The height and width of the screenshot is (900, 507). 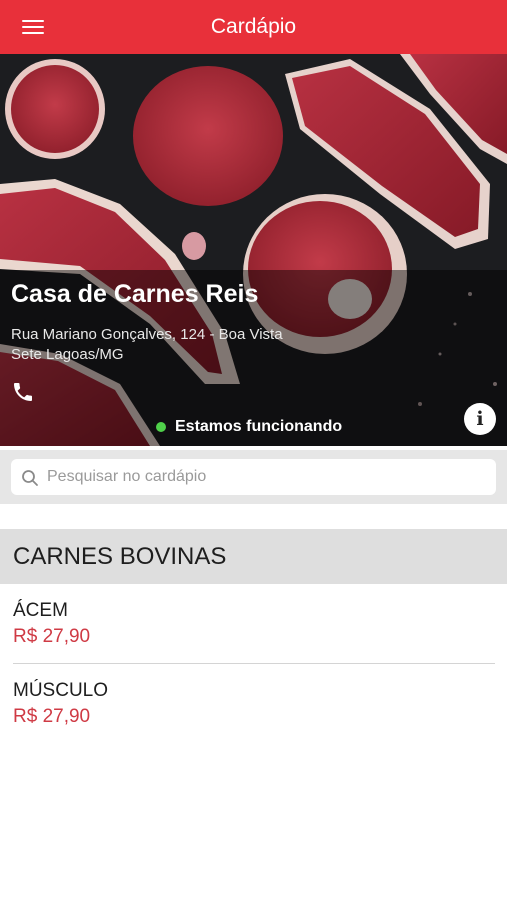 I want to click on info-glyph: i, so click(x=480, y=419).